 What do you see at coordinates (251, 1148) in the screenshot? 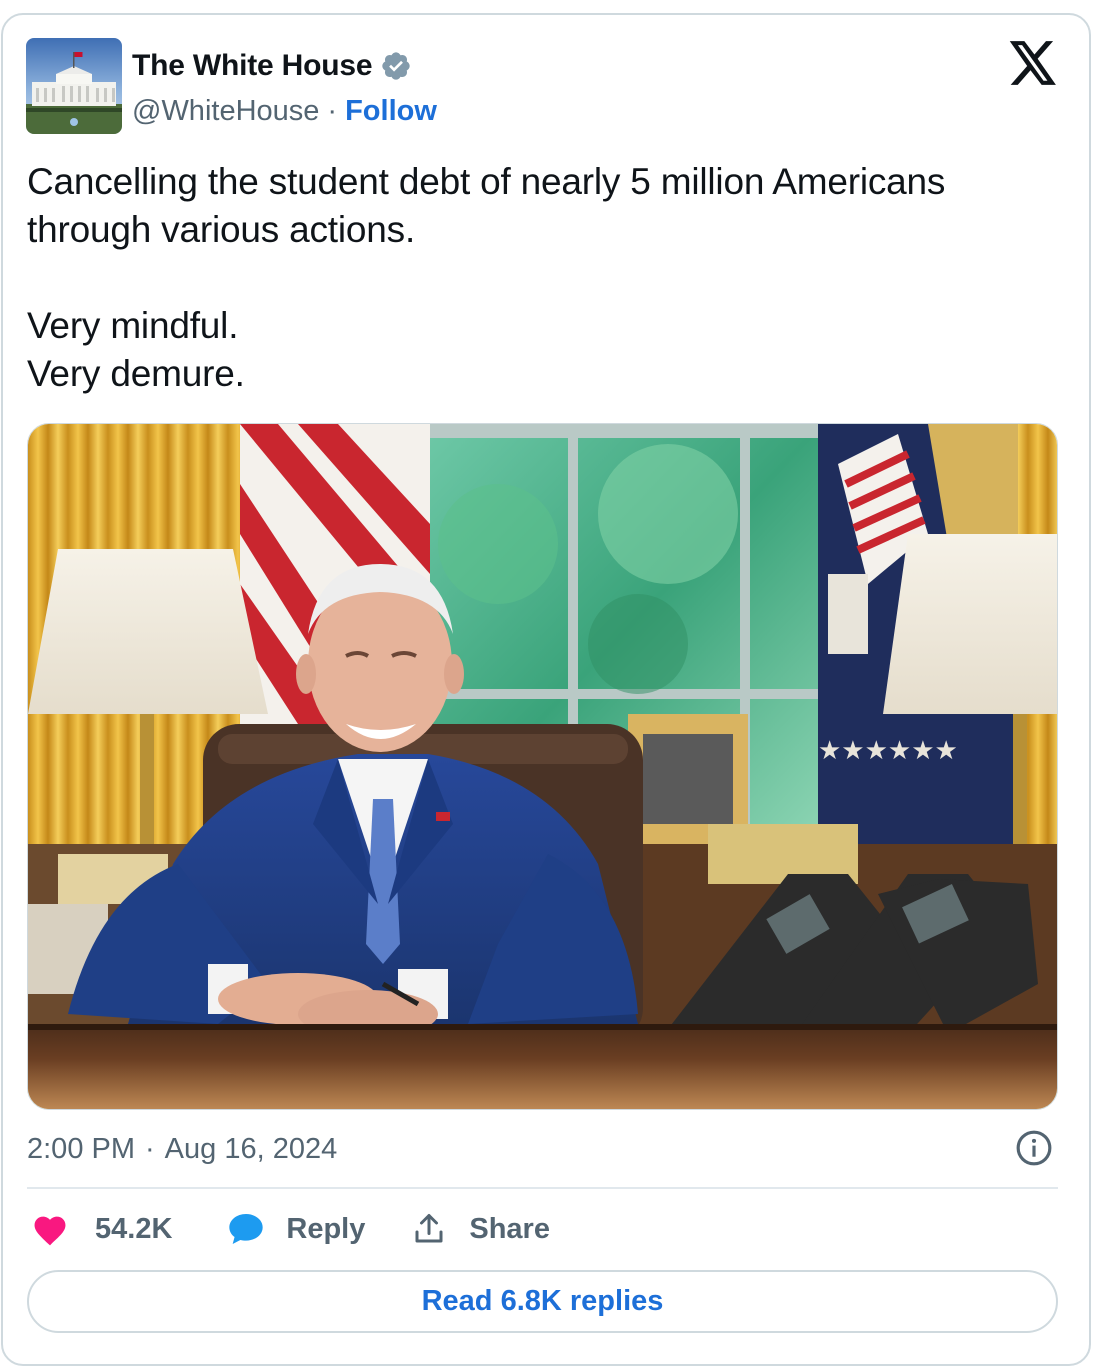
I see `tweet-date: Aug 16, 2024` at bounding box center [251, 1148].